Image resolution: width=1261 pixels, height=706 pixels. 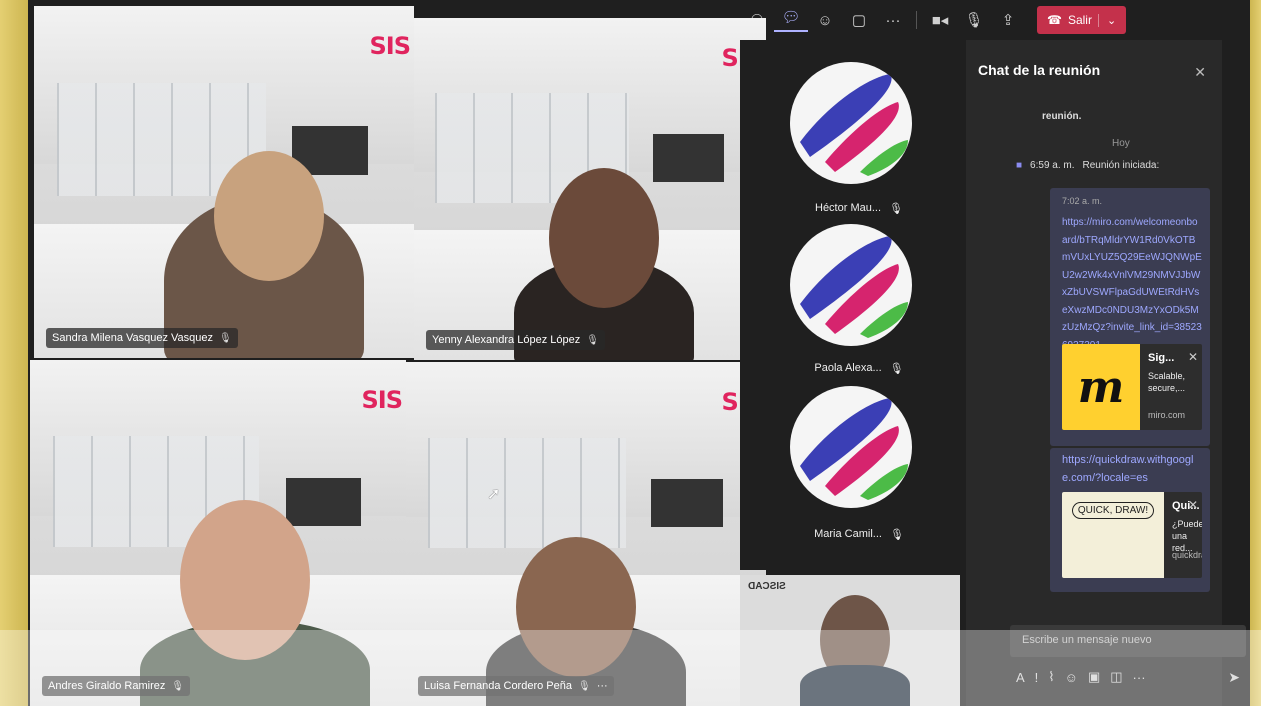 What do you see at coordinates (1116, 677) in the screenshot?
I see `sticker-icon: ◫` at bounding box center [1116, 677].